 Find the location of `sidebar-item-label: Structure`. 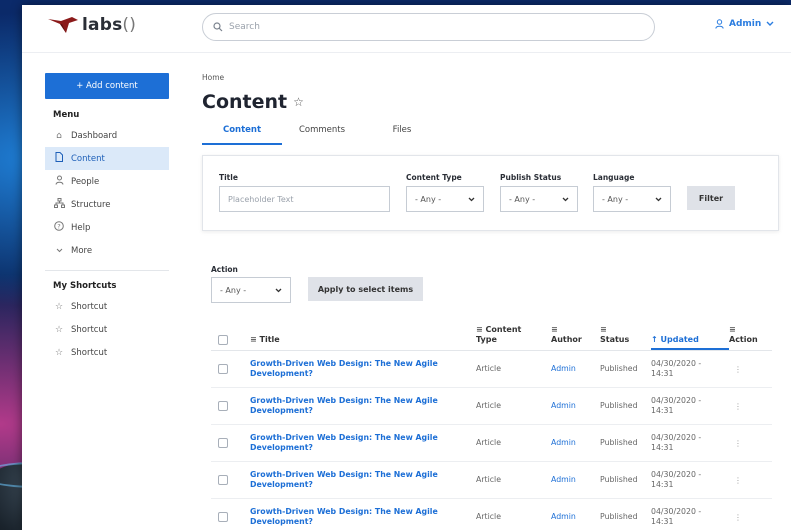

sidebar-item-label: Structure is located at coordinates (91, 204).